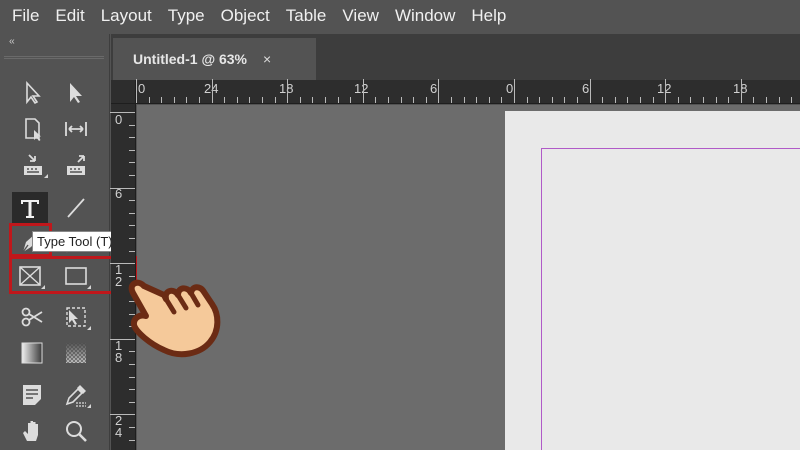  I want to click on content-collector-icon, so click(33, 164).